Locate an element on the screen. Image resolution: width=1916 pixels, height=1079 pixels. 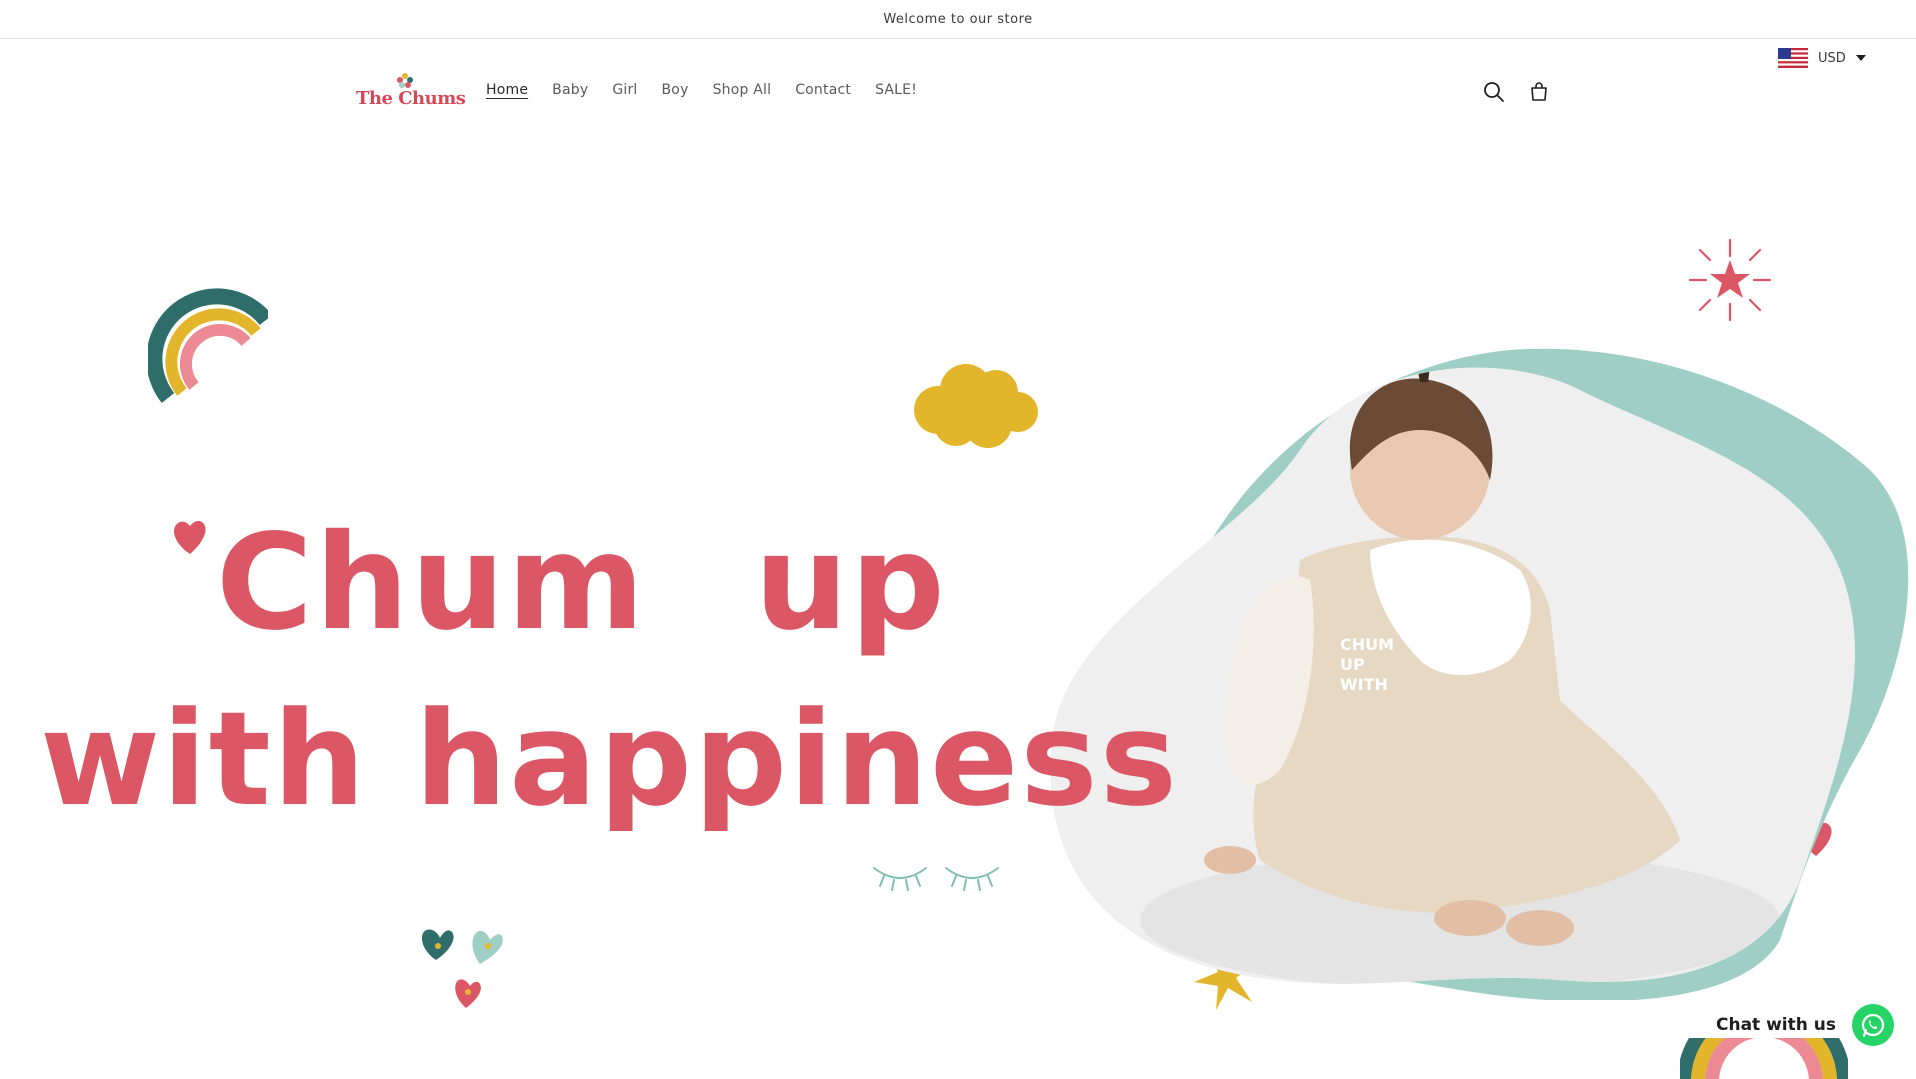
nav-sale: SALE! is located at coordinates (896, 90).